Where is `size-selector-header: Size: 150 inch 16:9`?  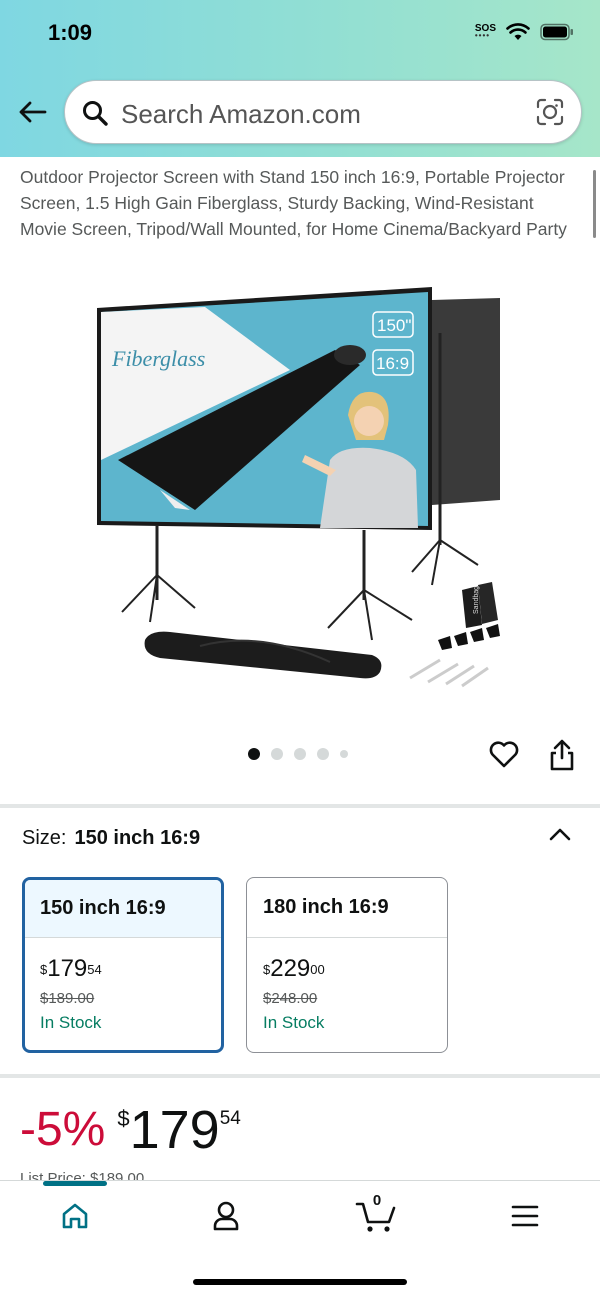 size-selector-header: Size: 150 inch 16:9 is located at coordinates (111, 838).